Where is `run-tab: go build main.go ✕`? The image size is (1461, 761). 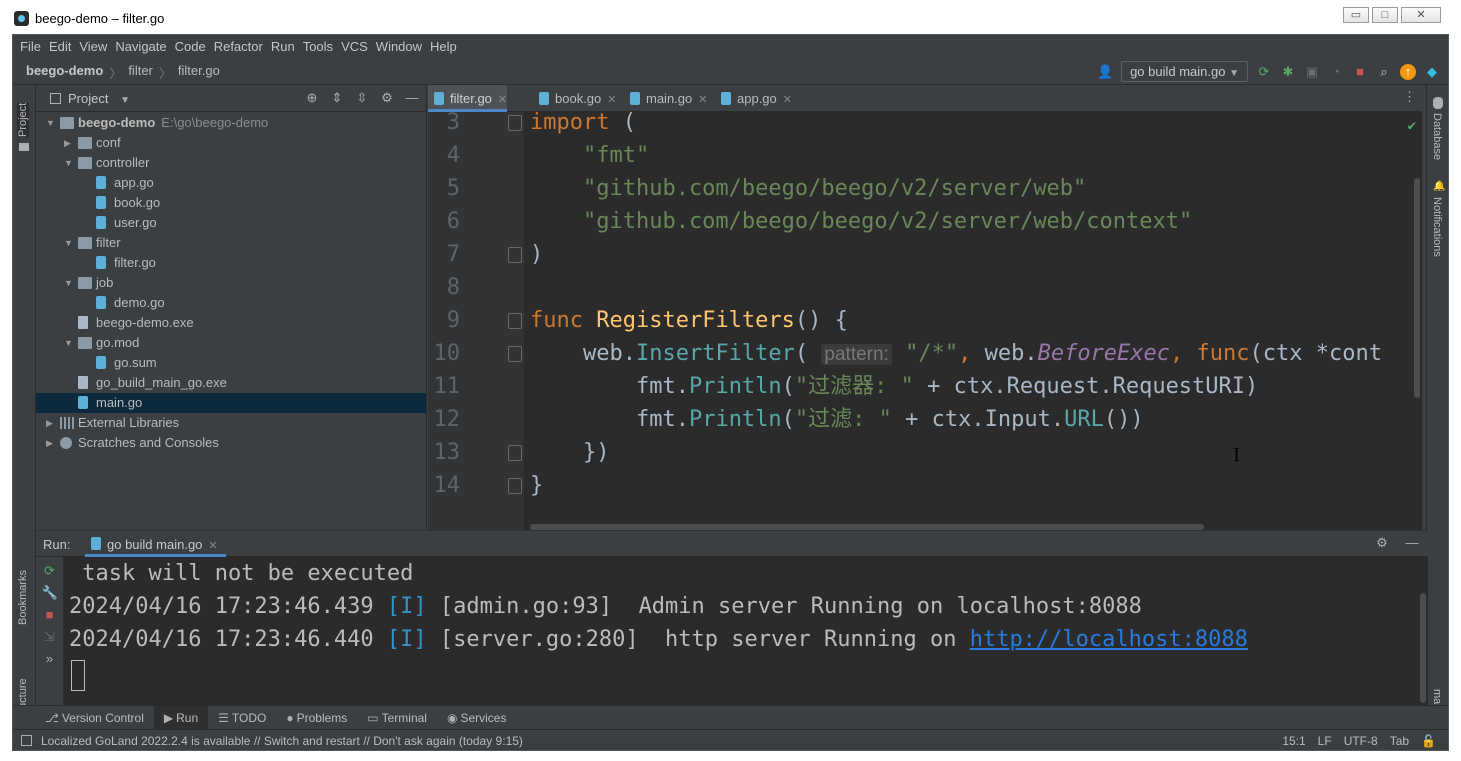
run-tab: go build main.go ✕ is located at coordinates (155, 544).